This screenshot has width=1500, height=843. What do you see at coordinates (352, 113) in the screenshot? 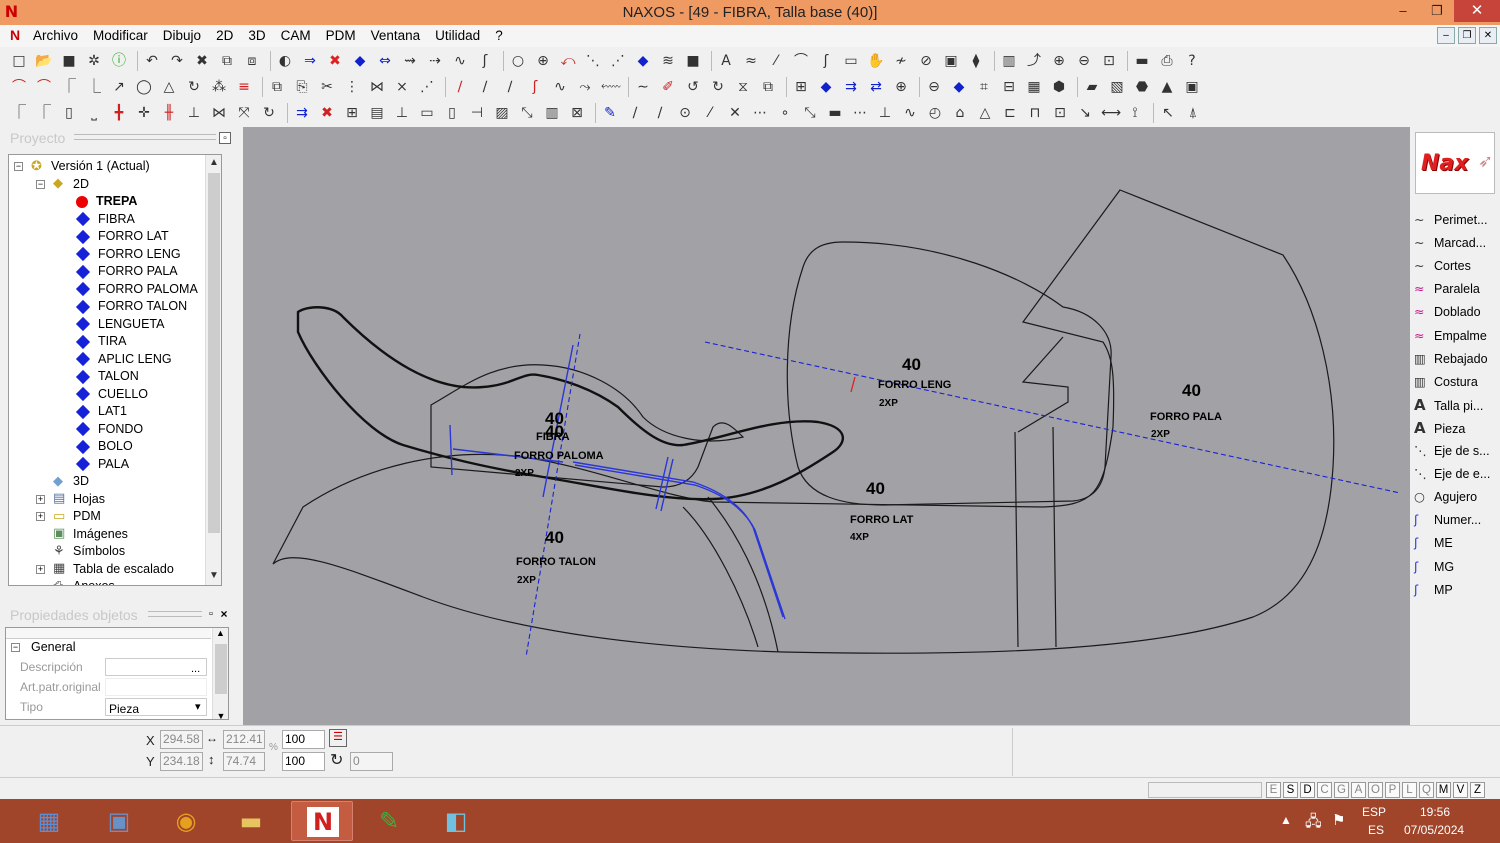
I see `box-icon: ⊞` at bounding box center [352, 113].